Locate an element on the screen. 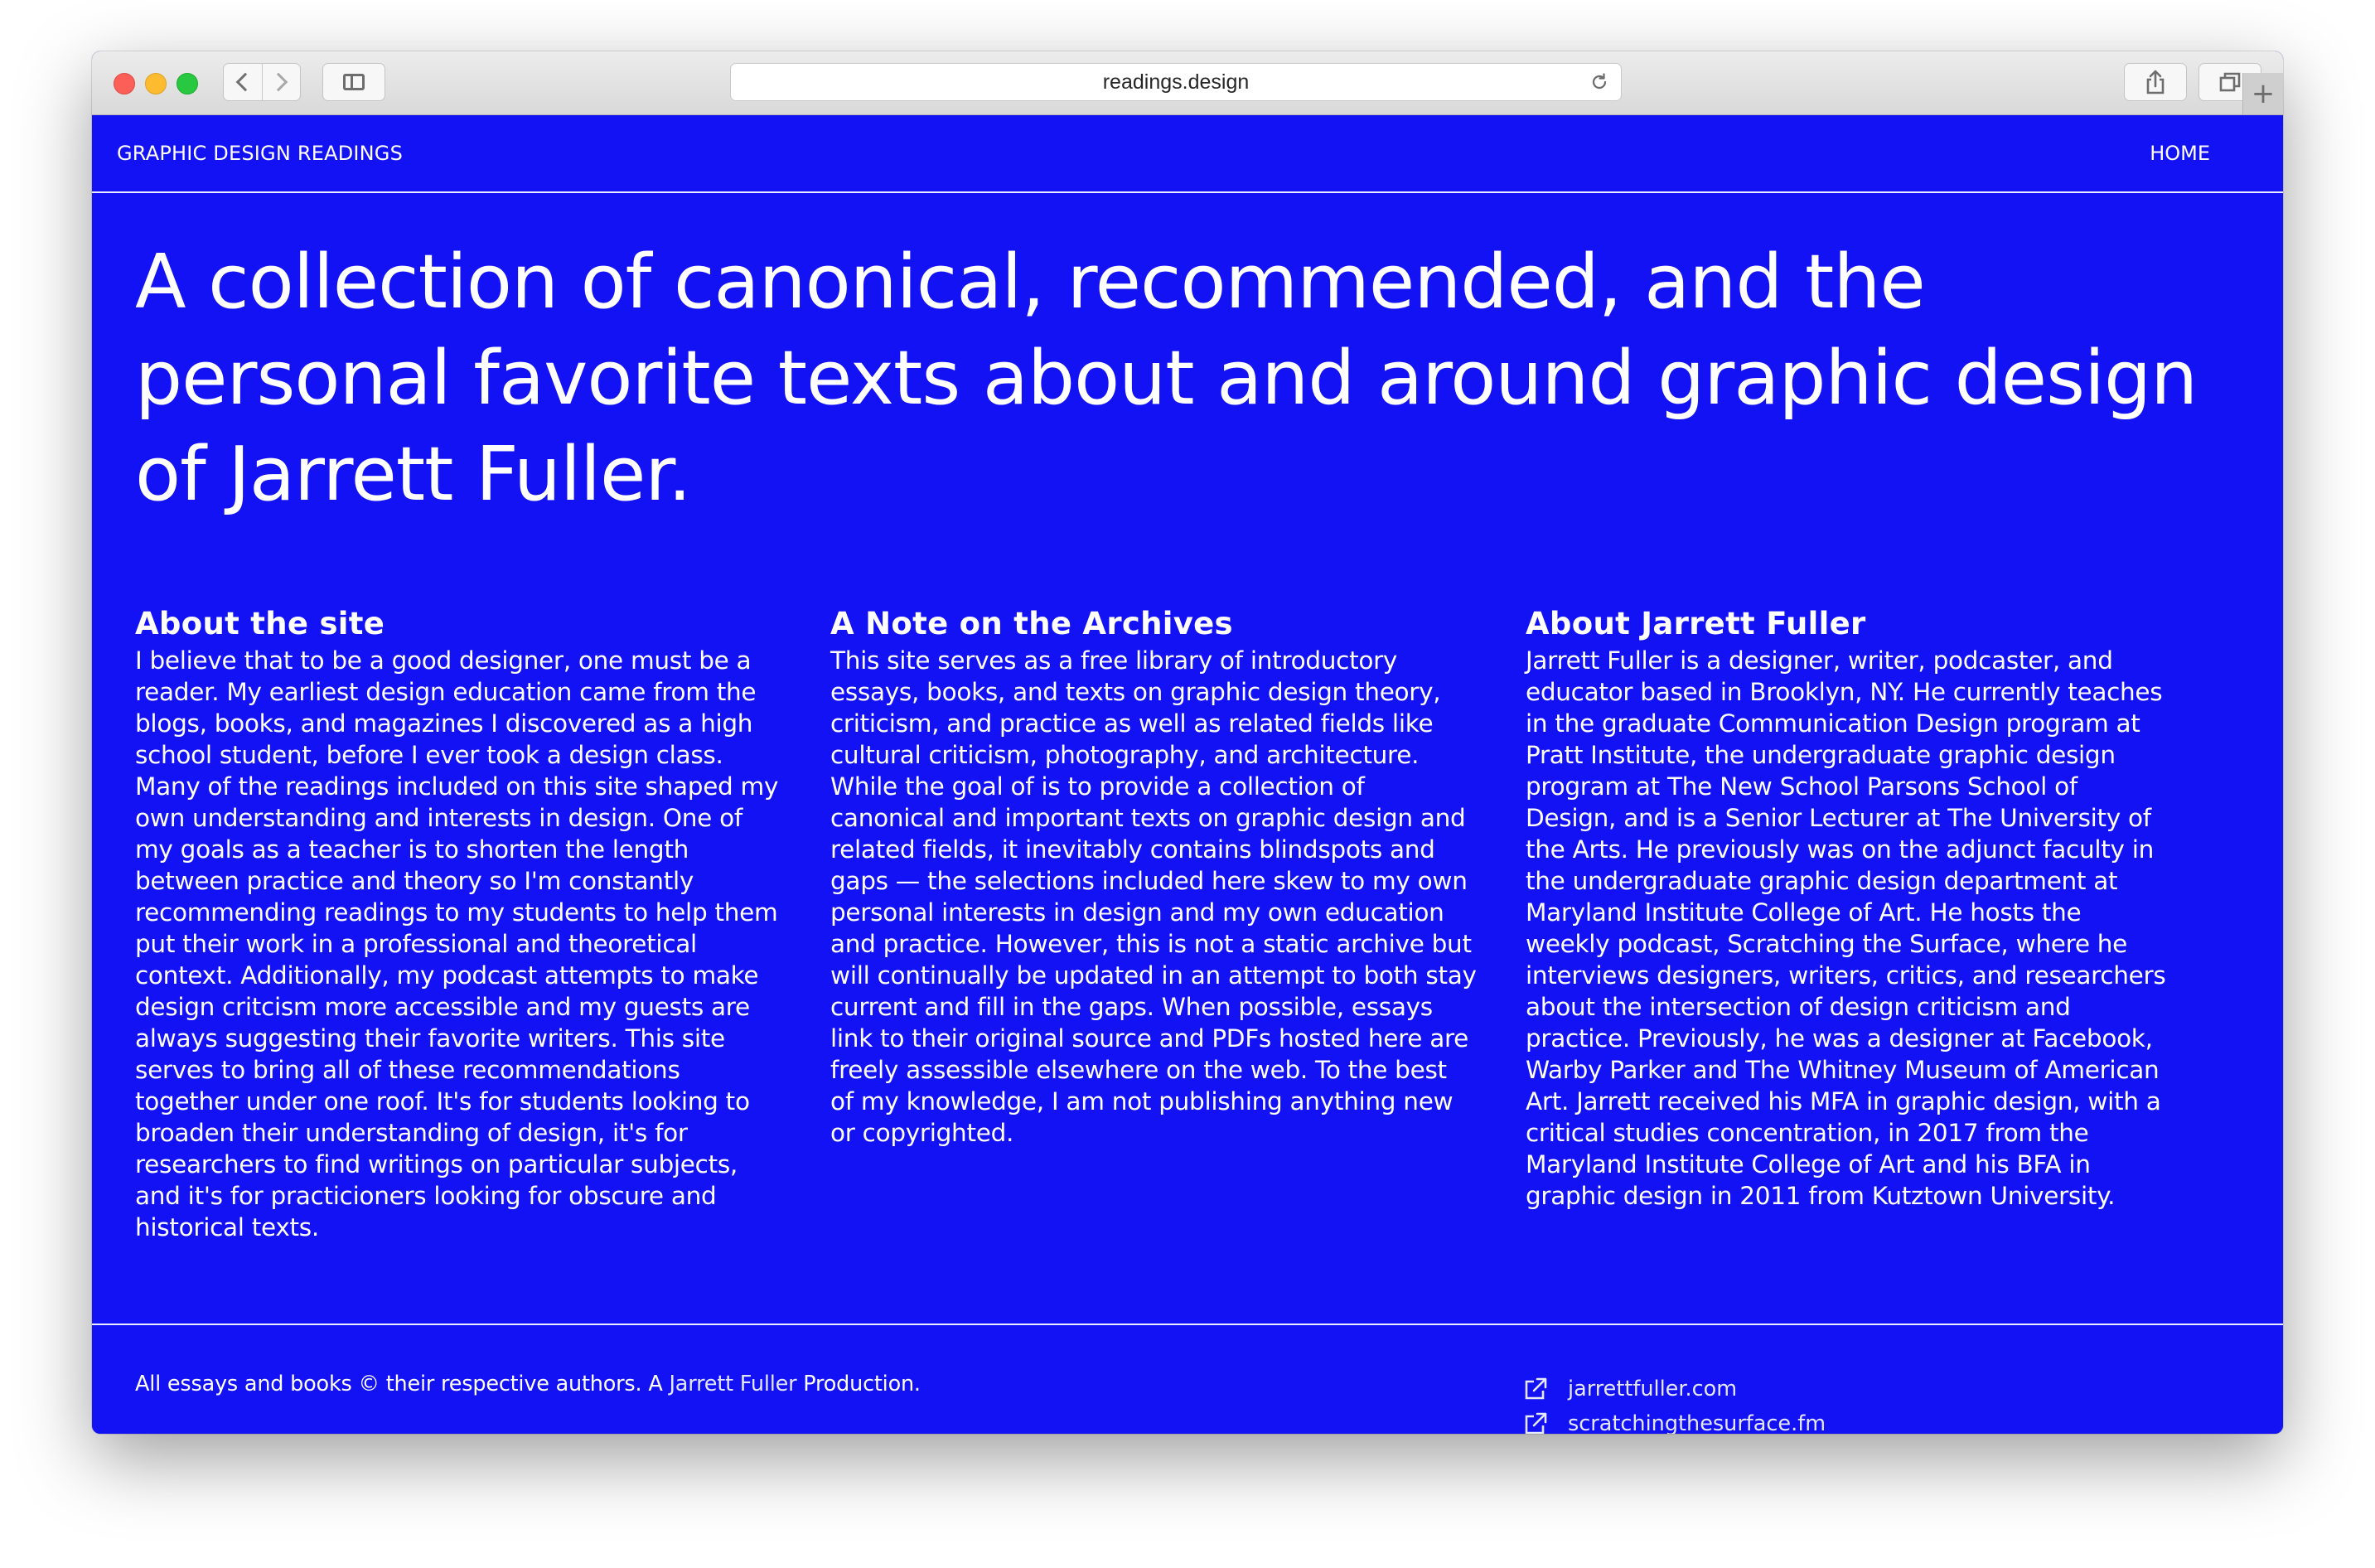 This screenshot has width=2375, height=1568. url-text: readings.design is located at coordinates (1176, 82).